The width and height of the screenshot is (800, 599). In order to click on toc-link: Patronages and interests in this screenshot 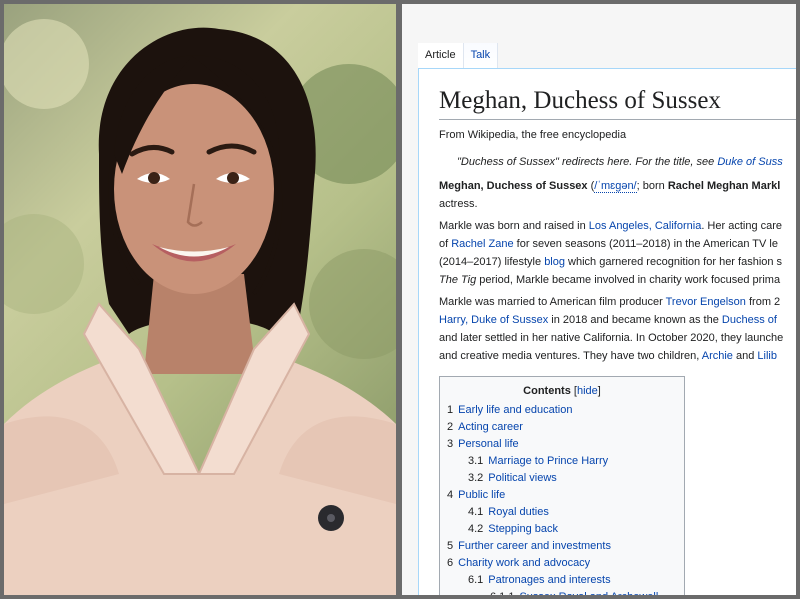, I will do `click(549, 580)`.